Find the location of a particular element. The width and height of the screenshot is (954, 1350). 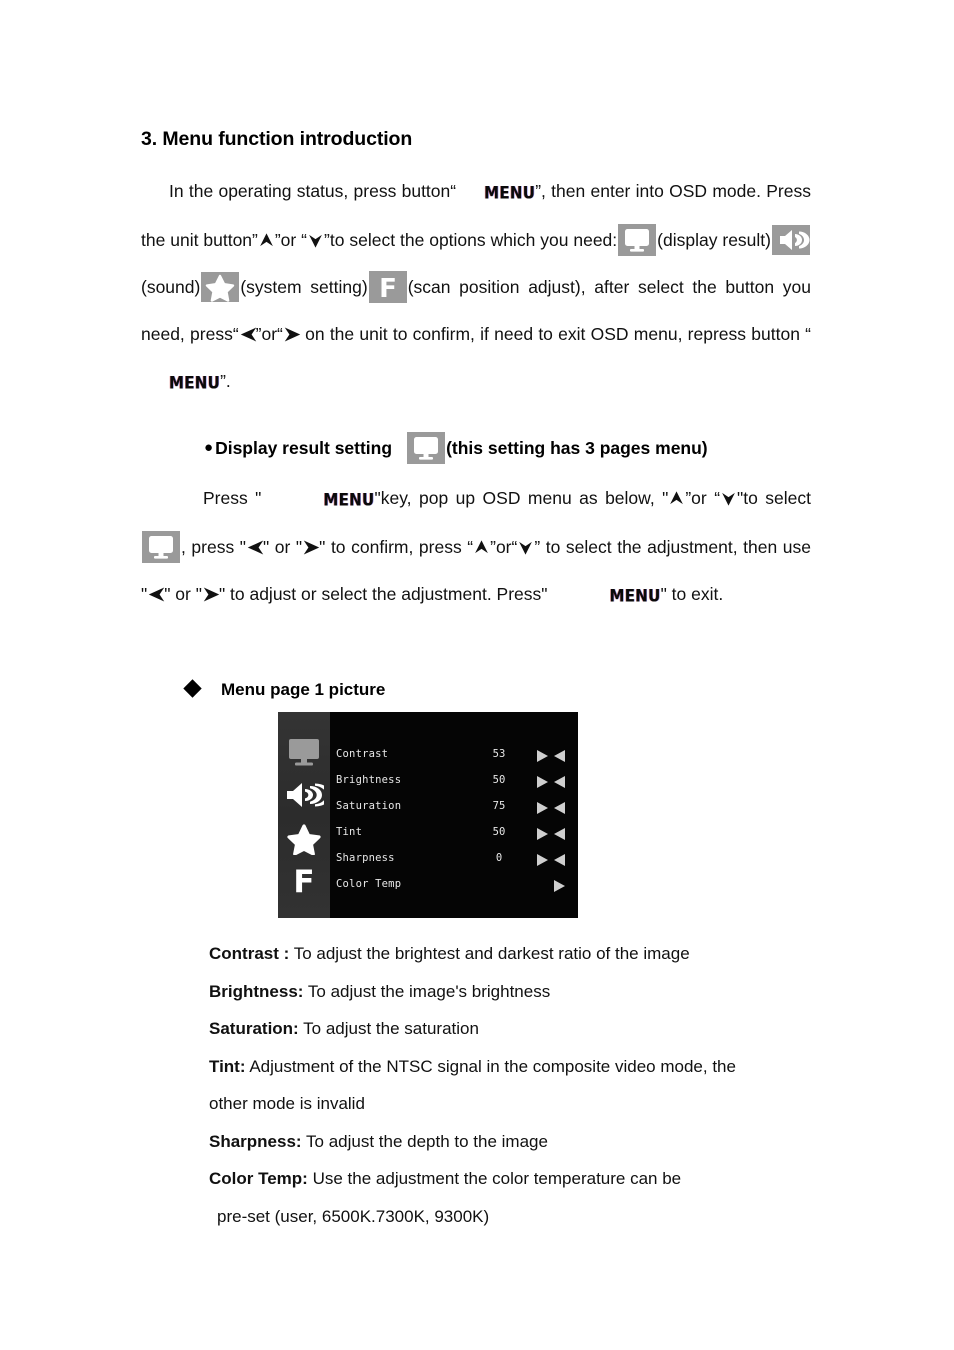

osd-row-tint: Tint 50 is located at coordinates (454, 839).